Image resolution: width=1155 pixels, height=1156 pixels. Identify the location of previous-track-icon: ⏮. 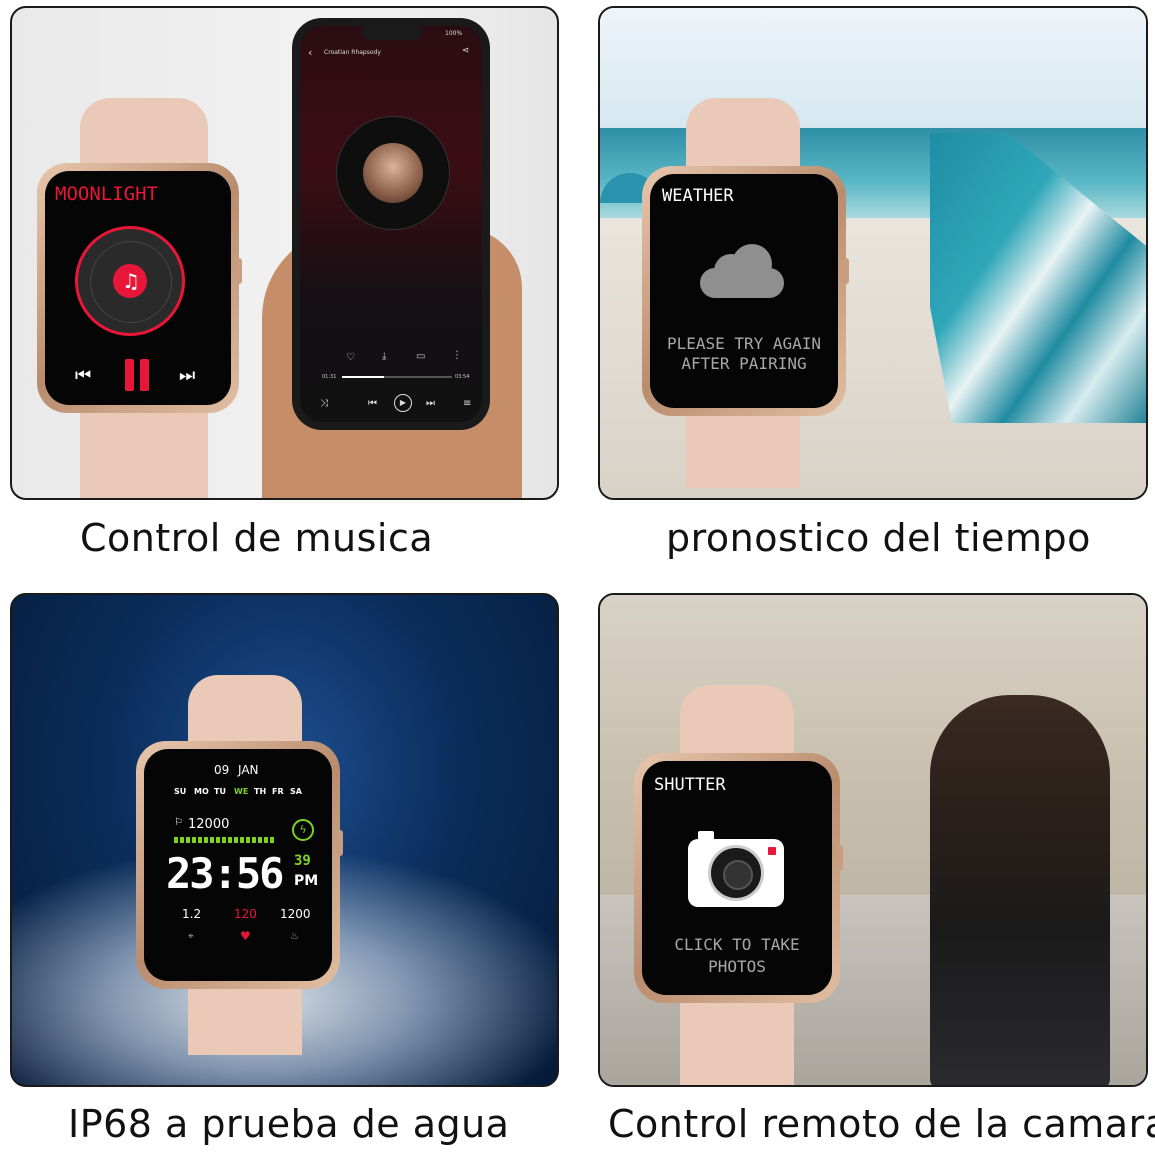
(83, 375).